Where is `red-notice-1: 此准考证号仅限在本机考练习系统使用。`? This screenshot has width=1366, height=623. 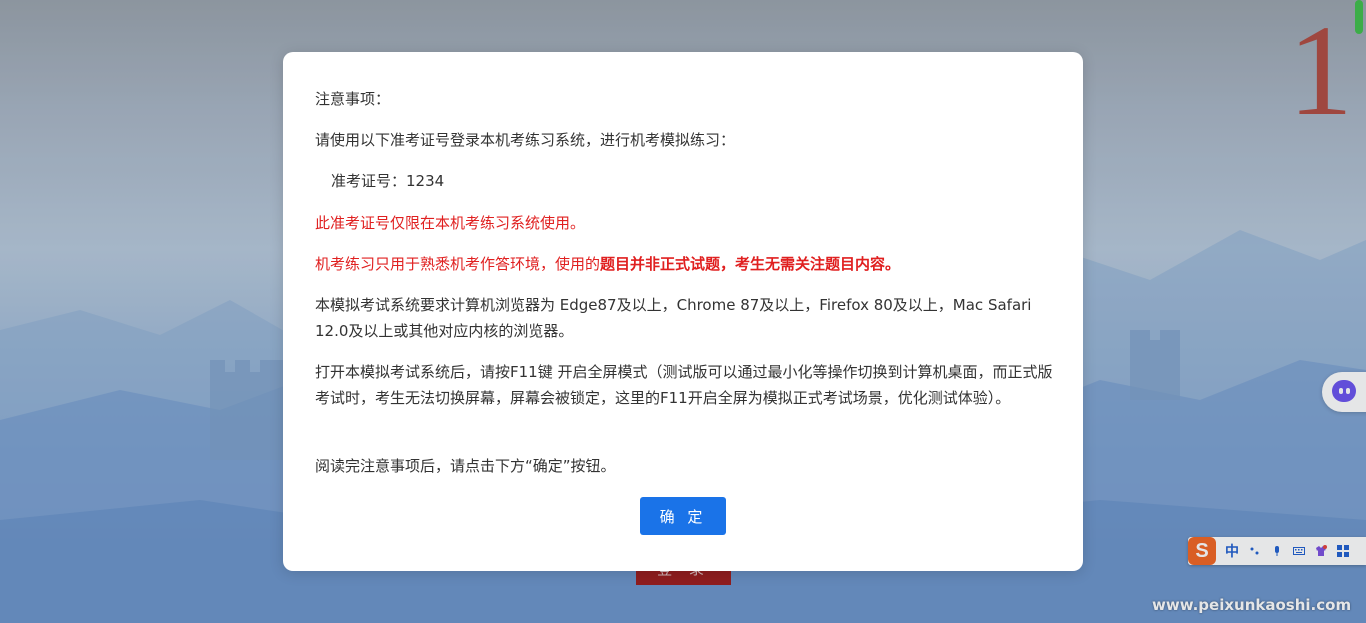 red-notice-1: 此准考证号仅限在本机考练习系统使用。 is located at coordinates (450, 223).